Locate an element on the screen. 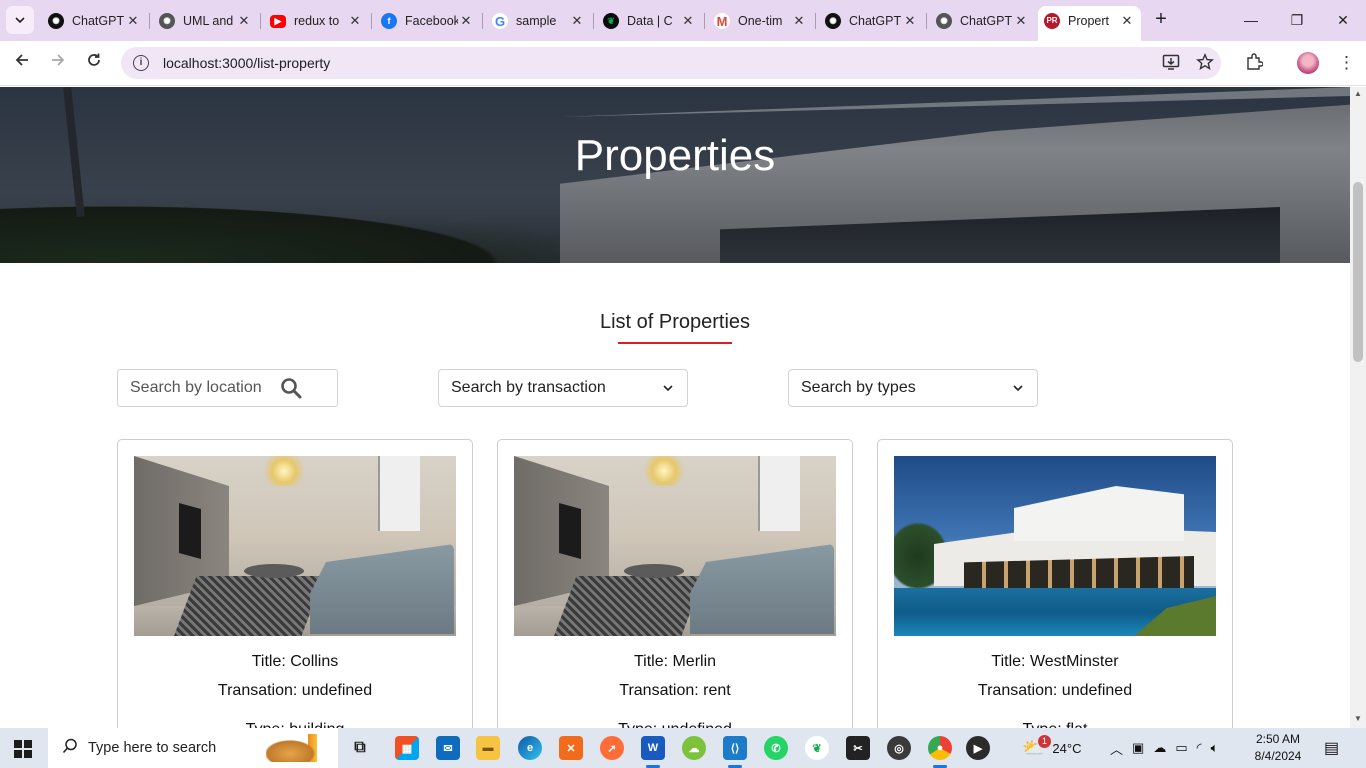 The height and width of the screenshot is (768, 1366). arrow-left-icon is located at coordinates (21, 60).